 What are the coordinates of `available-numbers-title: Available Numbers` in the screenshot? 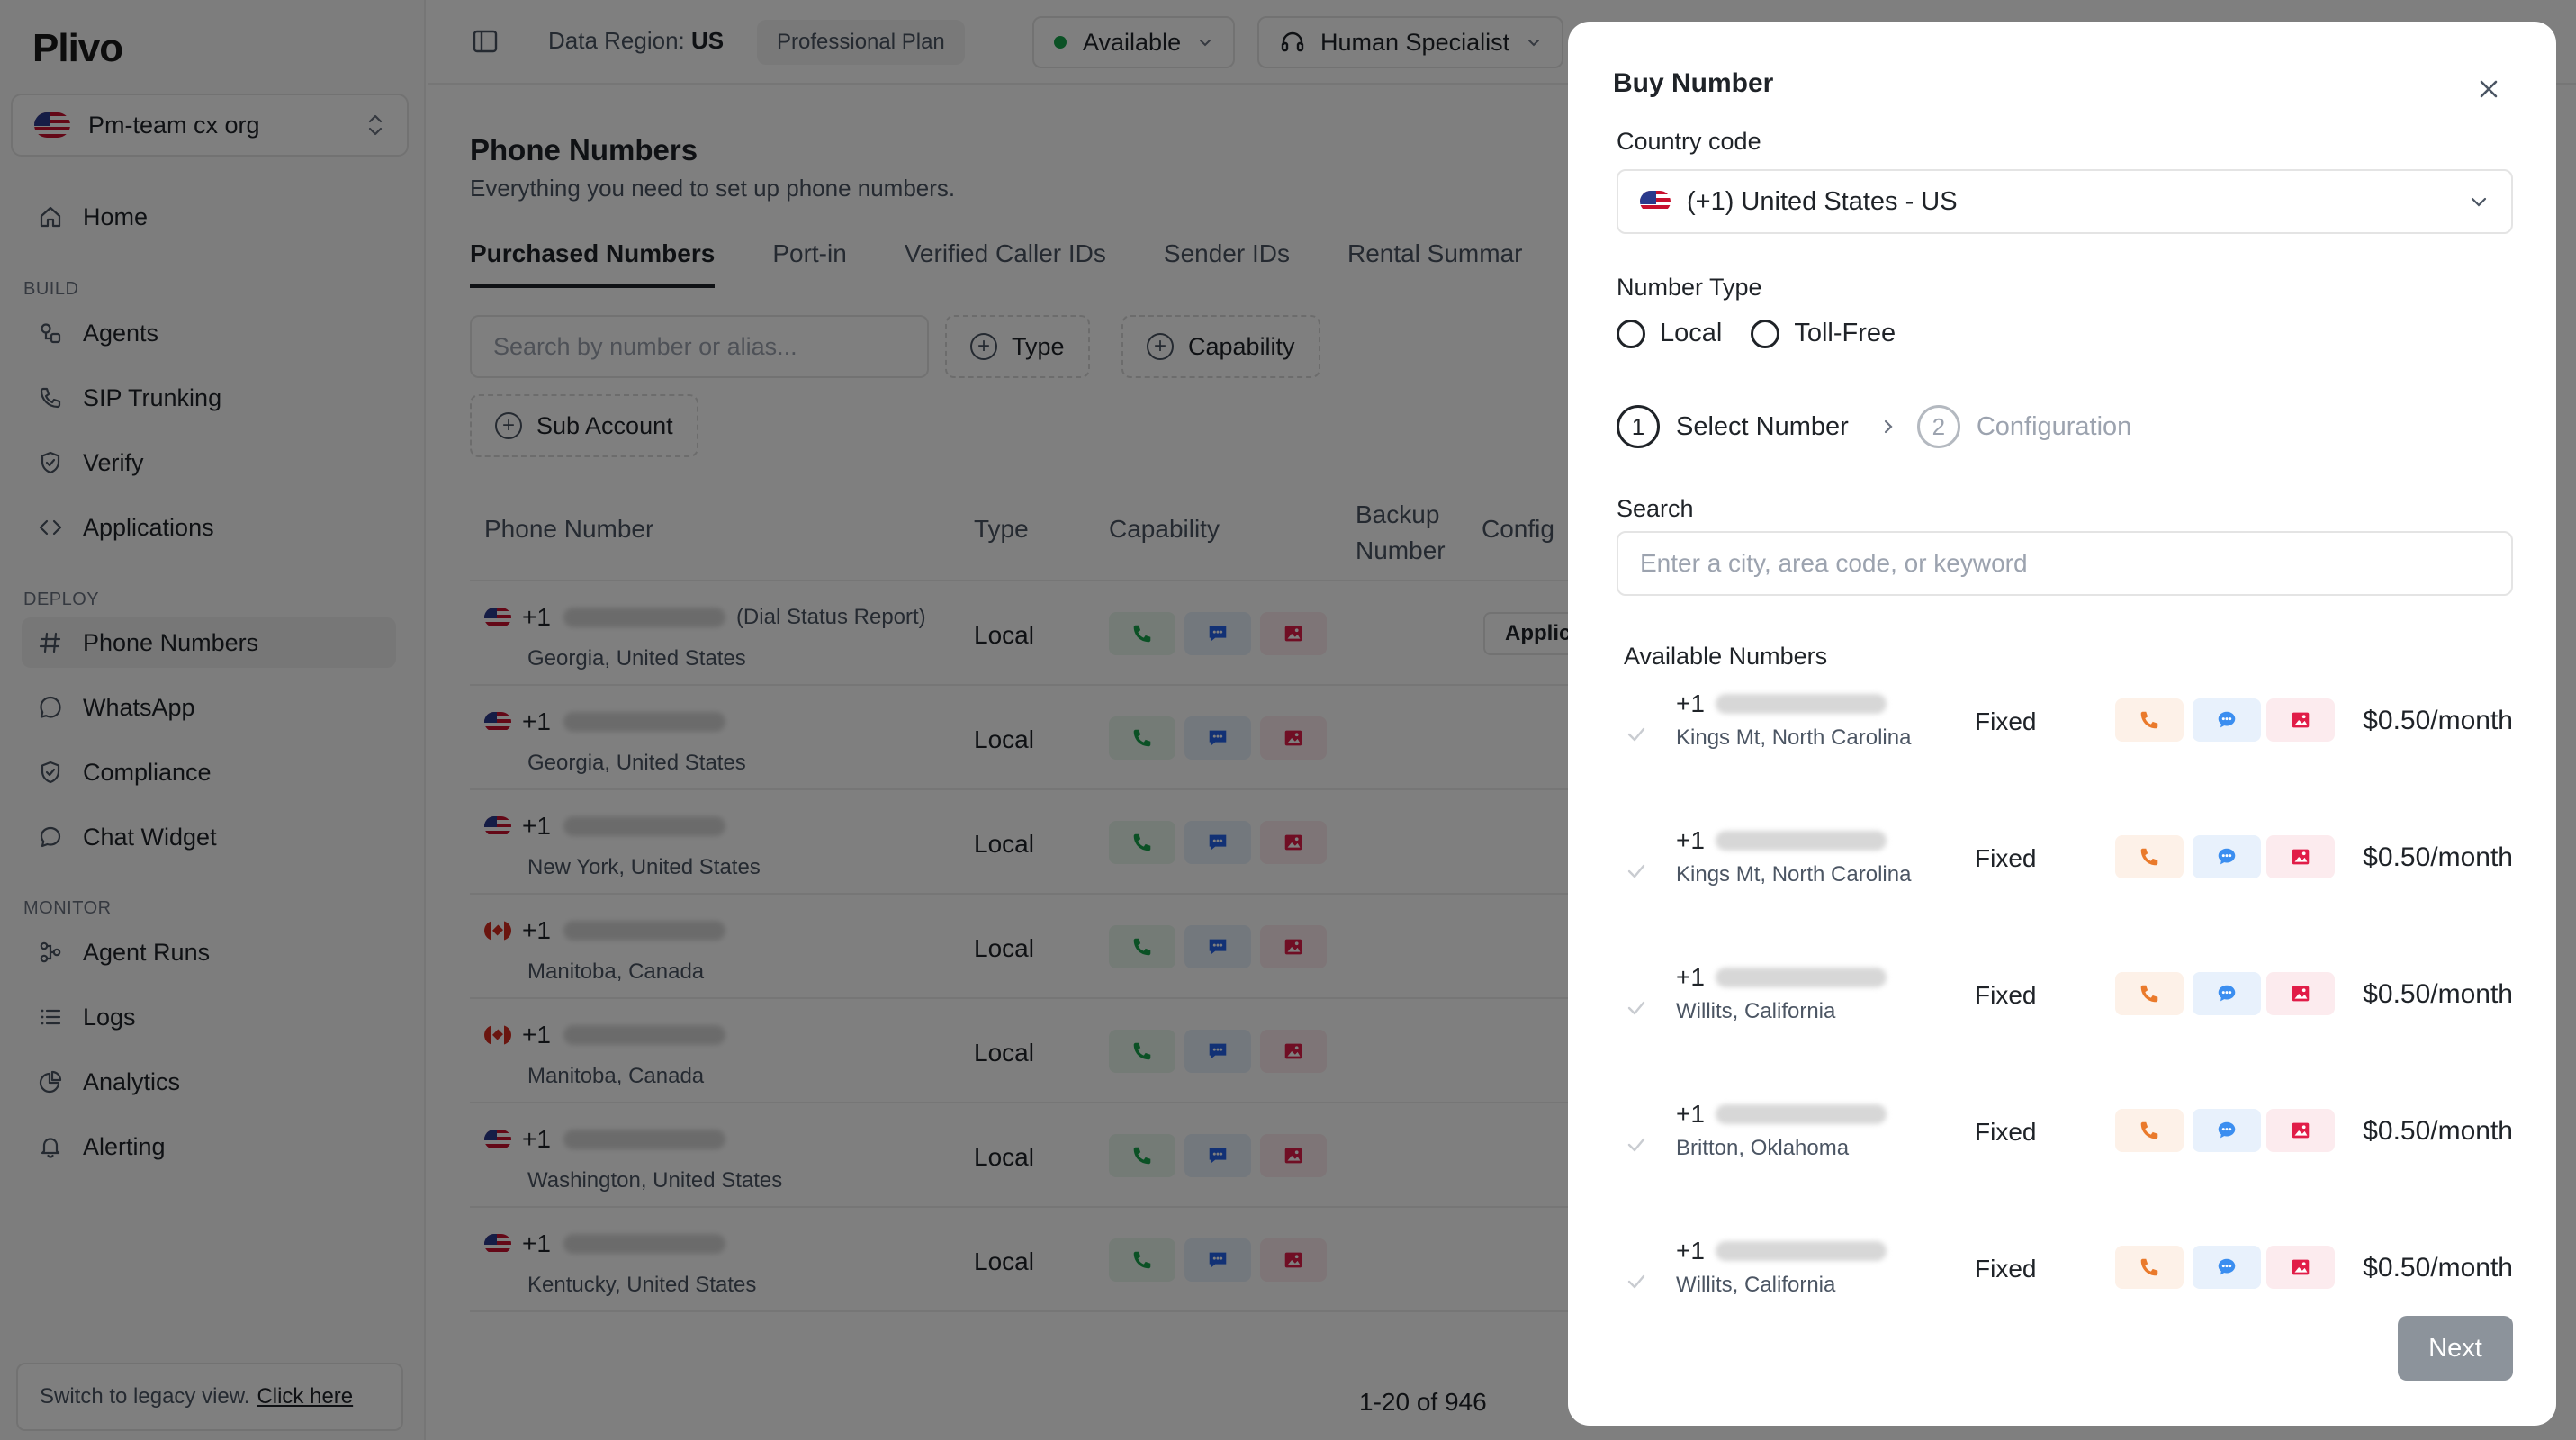 It's located at (1726, 656).